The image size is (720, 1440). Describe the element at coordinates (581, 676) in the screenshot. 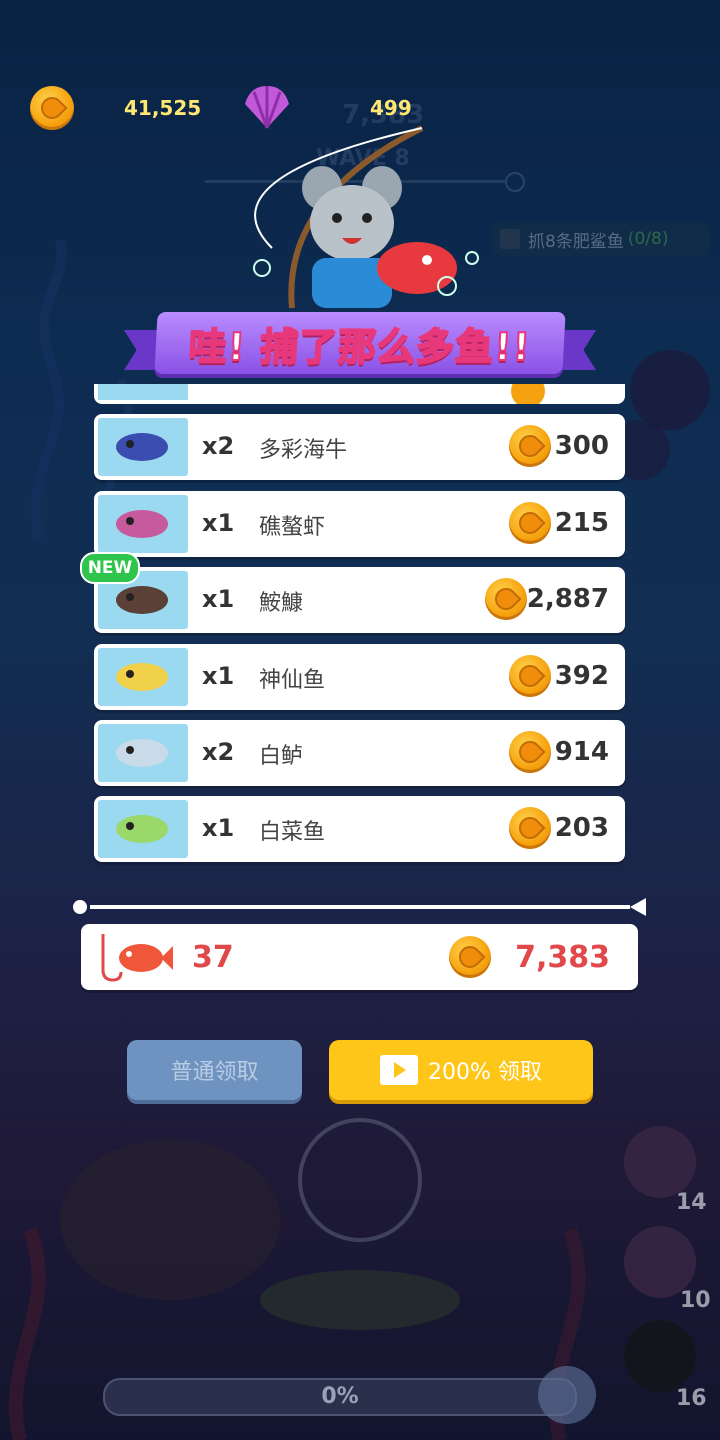

I see `catch-coin-value: 392` at that location.